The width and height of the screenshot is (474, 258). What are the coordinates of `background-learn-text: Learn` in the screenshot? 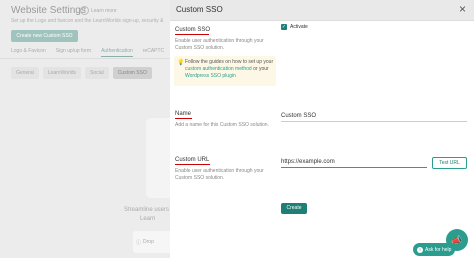 It's located at (148, 219).